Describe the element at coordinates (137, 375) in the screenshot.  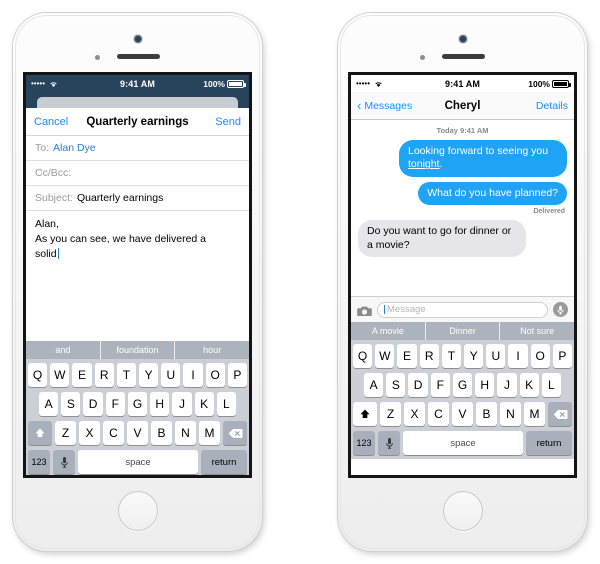
I see `keyboard-row-1: Q W E R T Y U I O P` at that location.